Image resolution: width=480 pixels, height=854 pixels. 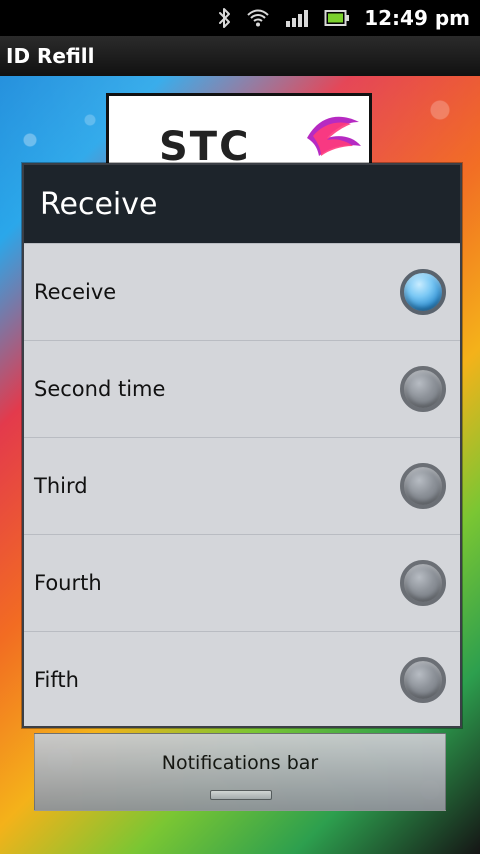 What do you see at coordinates (423, 292) in the screenshot?
I see `radio-button-selected` at bounding box center [423, 292].